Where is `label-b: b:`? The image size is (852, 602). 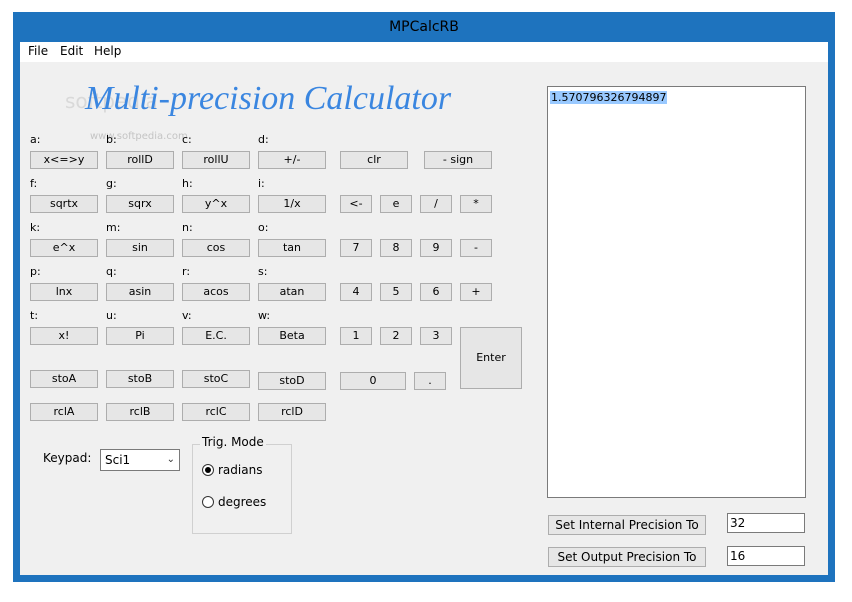
label-b: b: is located at coordinates (111, 139).